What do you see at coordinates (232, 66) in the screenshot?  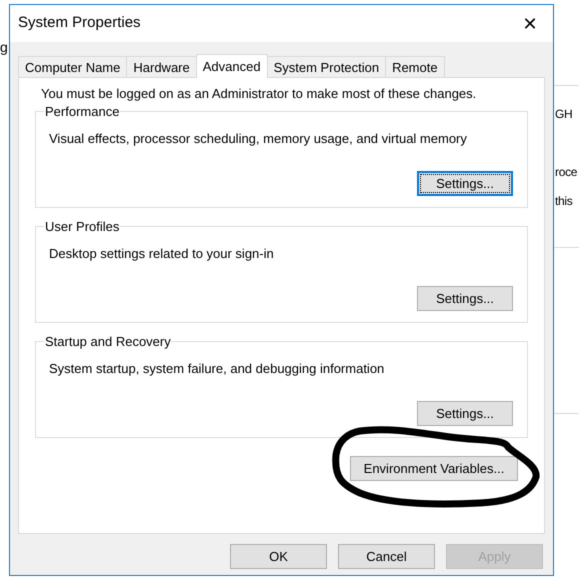 I see `tab: Advanced` at bounding box center [232, 66].